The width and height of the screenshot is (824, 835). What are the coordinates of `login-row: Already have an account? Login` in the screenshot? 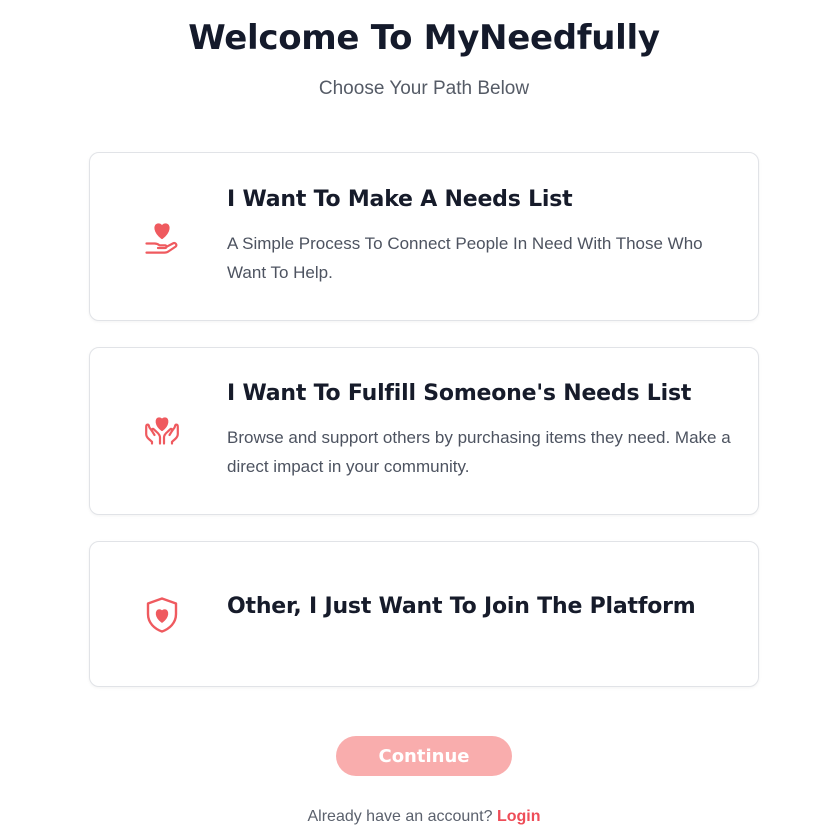 It's located at (412, 817).